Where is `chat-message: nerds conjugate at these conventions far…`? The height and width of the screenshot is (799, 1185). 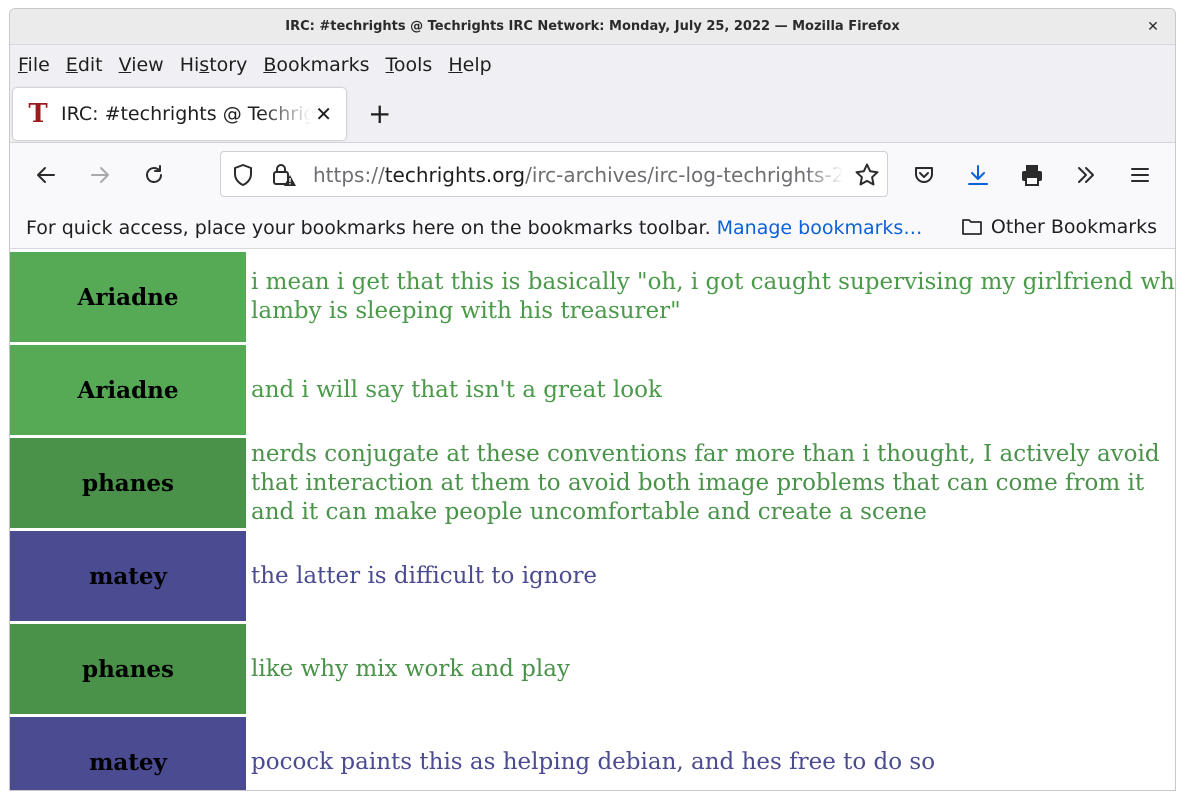
chat-message: nerds conjugate at these conventions far… is located at coordinates (705, 482).